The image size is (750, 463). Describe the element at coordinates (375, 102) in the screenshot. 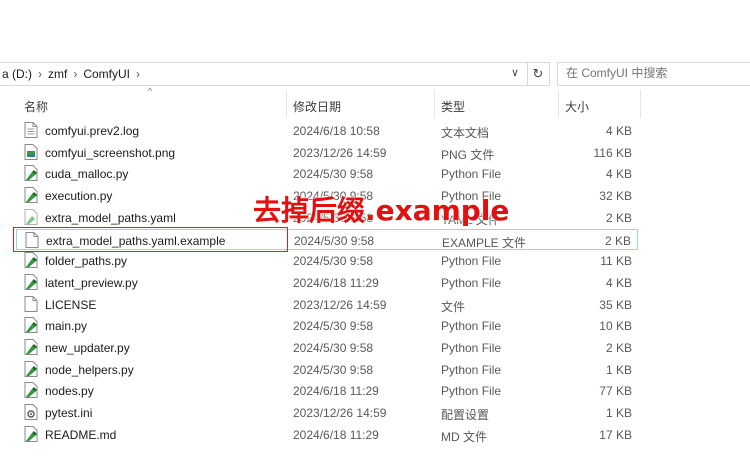

I see `column-header-row: ^ 名称 修改日期 类型 大小` at that location.